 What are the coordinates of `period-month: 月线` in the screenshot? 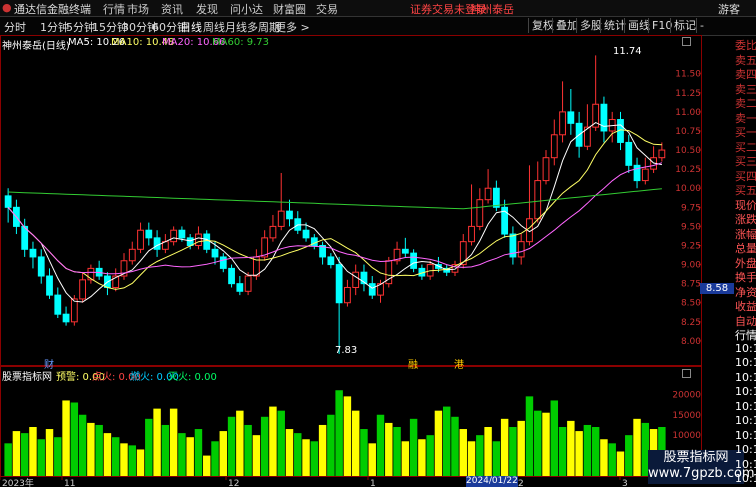 It's located at (236, 27).